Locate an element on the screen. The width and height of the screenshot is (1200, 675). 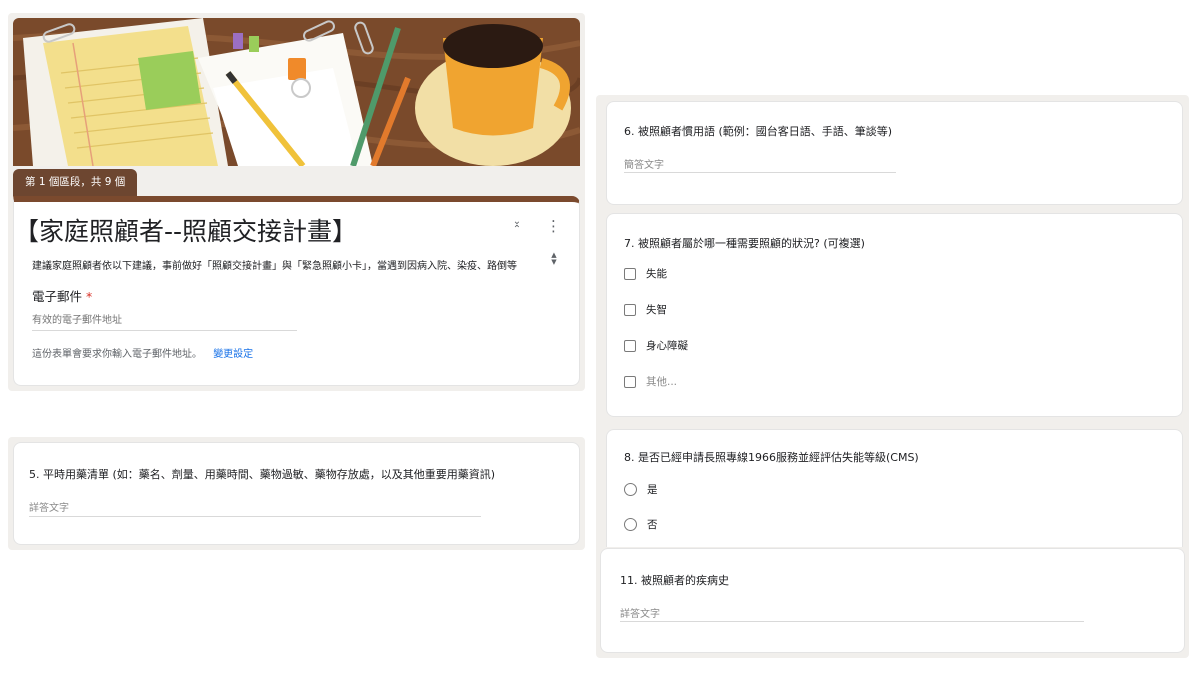
required-mark: * is located at coordinates (89, 296).